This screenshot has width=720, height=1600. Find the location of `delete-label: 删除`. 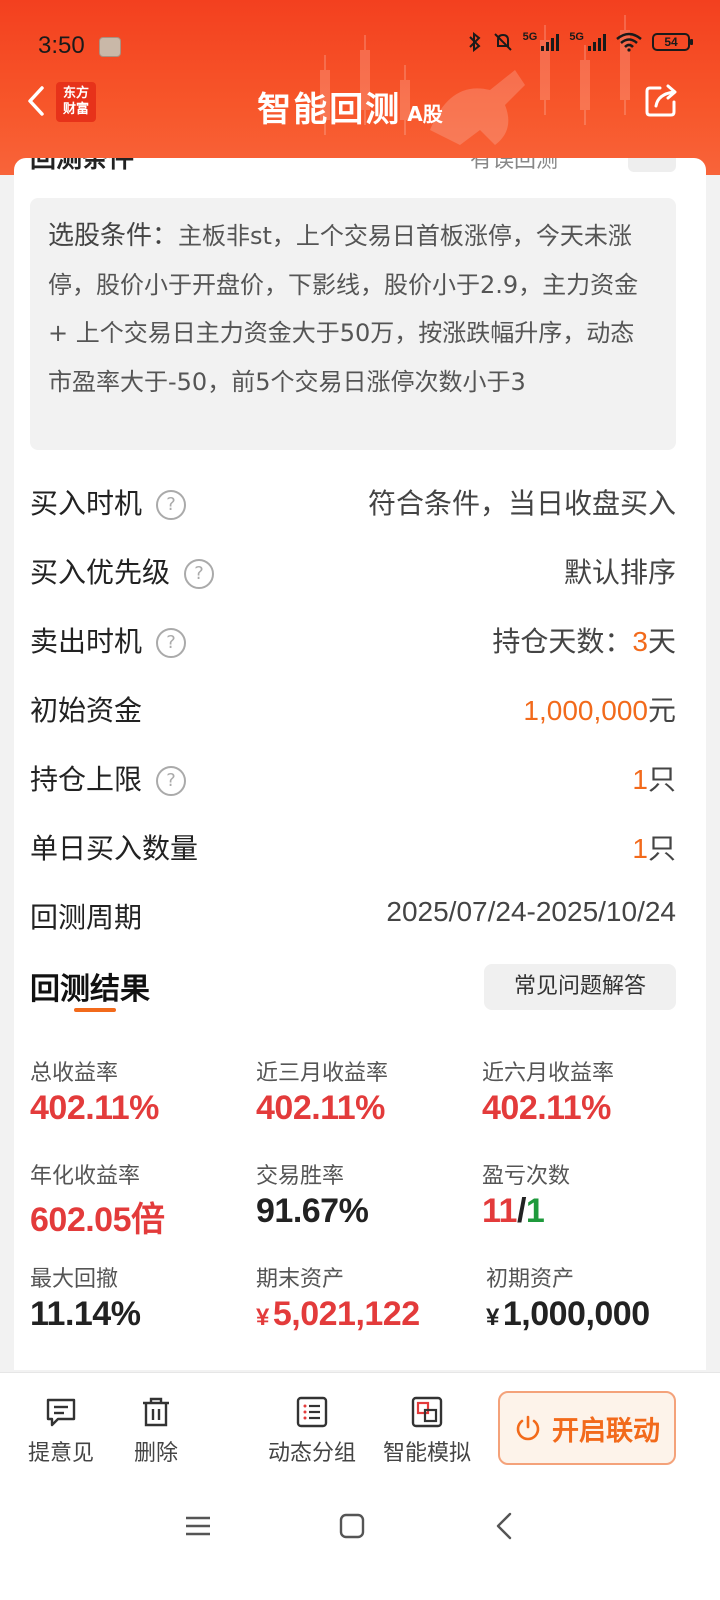

delete-label: 删除 is located at coordinates (156, 1453).